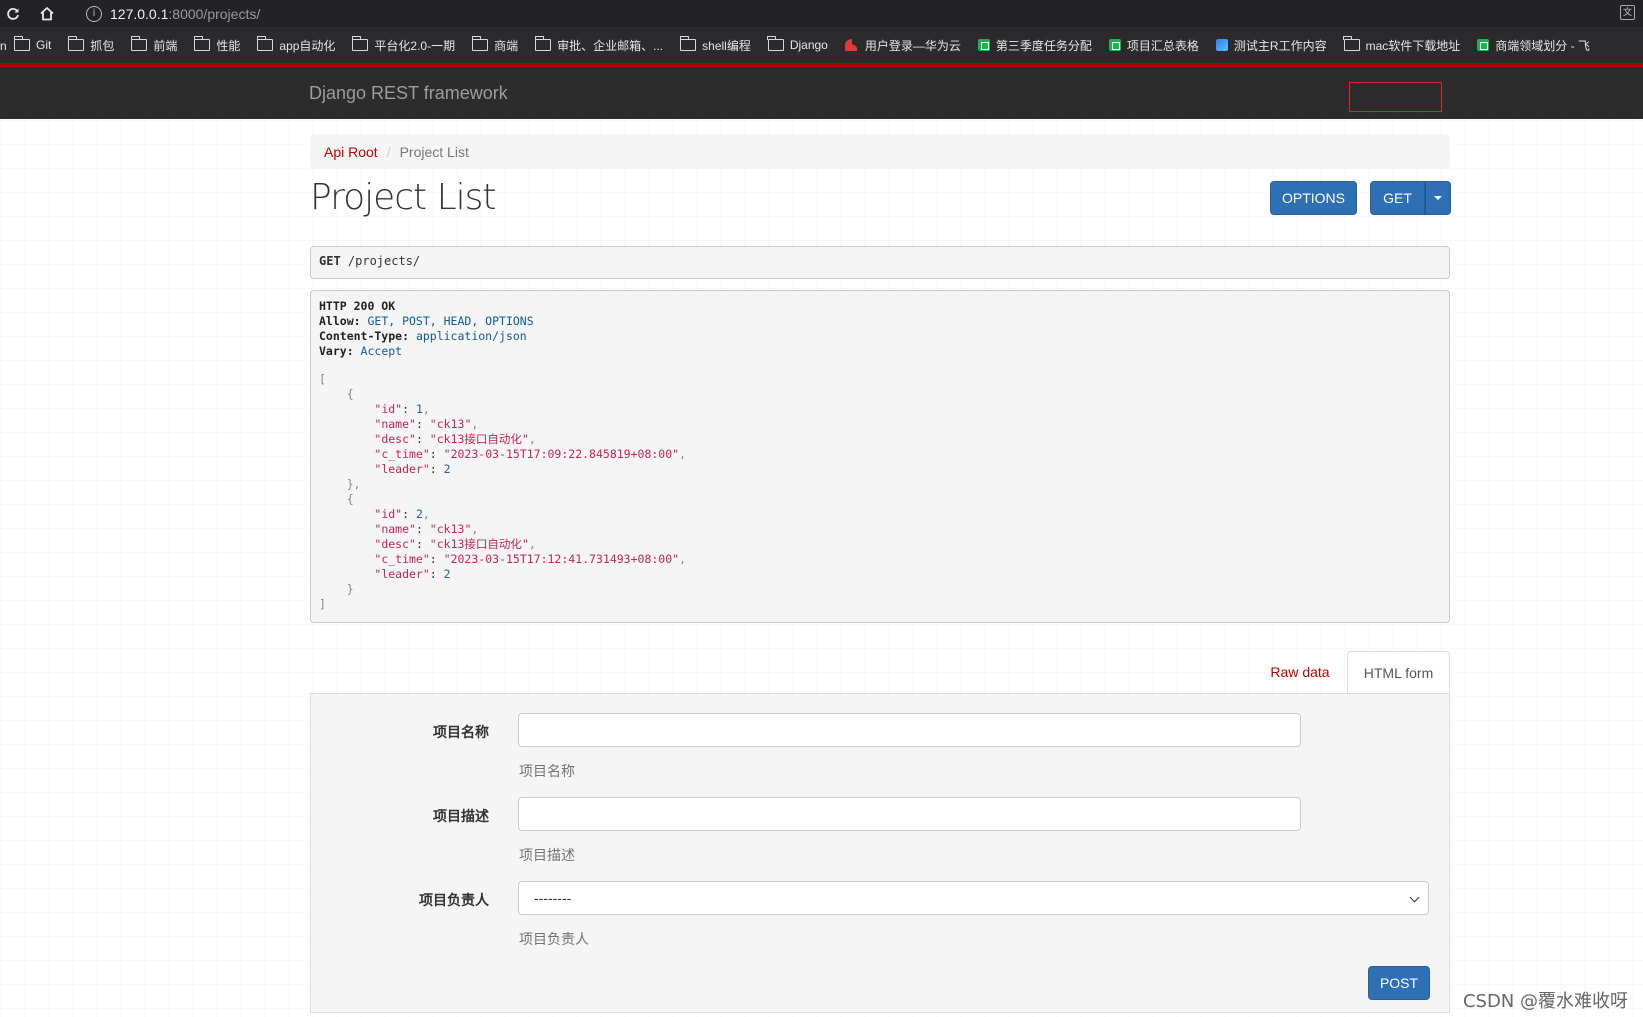  What do you see at coordinates (216, 45) in the screenshot?
I see `bookmark-item: 性能` at bounding box center [216, 45].